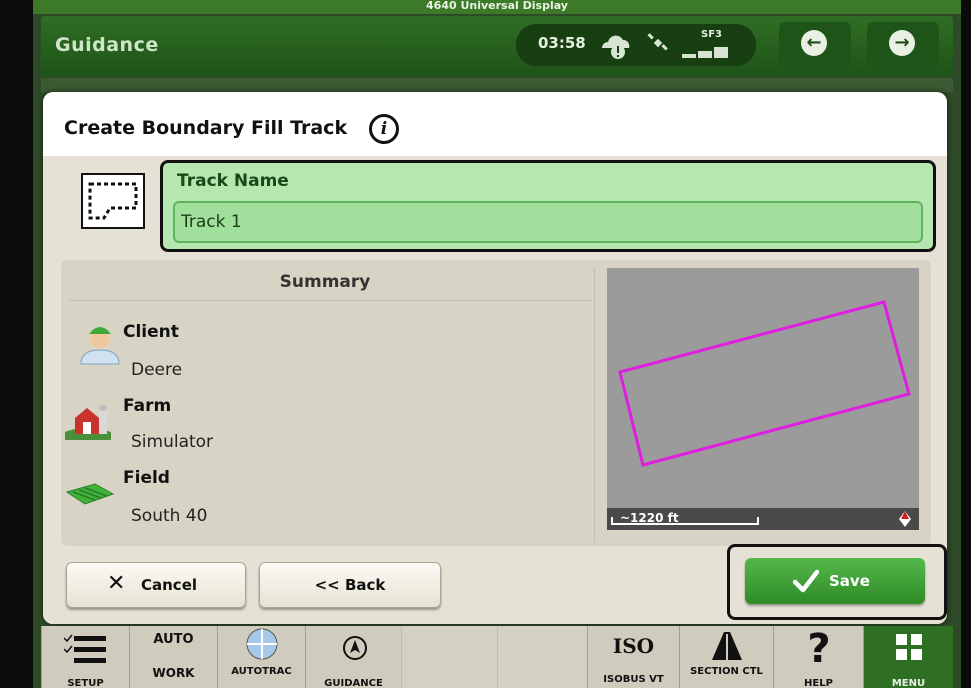 This screenshot has width=971, height=688. Describe the element at coordinates (849, 581) in the screenshot. I see `save-label: Save` at that location.